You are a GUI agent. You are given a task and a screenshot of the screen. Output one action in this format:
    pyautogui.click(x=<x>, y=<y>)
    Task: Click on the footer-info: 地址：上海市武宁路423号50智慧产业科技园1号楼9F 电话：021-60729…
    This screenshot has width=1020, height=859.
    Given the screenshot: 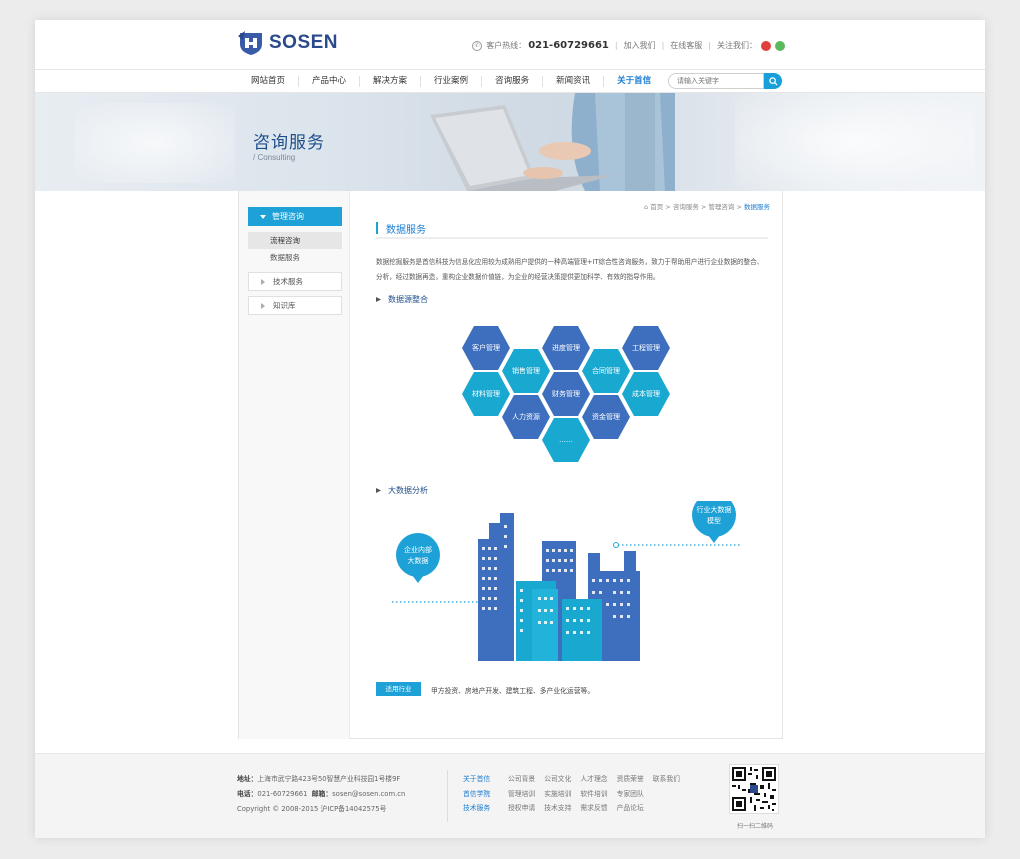 What is the action you would take?
    pyautogui.click(x=321, y=794)
    